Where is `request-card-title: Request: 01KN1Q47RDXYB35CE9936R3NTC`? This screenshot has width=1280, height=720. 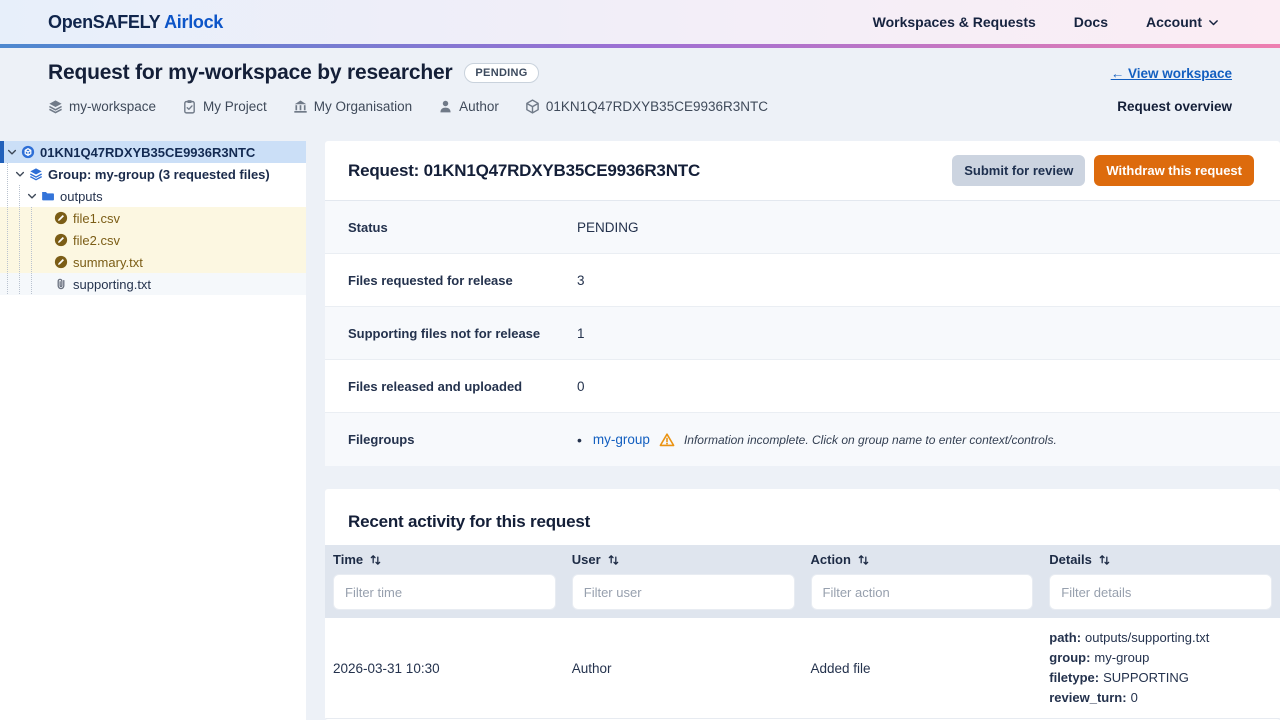 request-card-title: Request: 01KN1Q47RDXYB35CE9936R3NTC is located at coordinates (524, 170).